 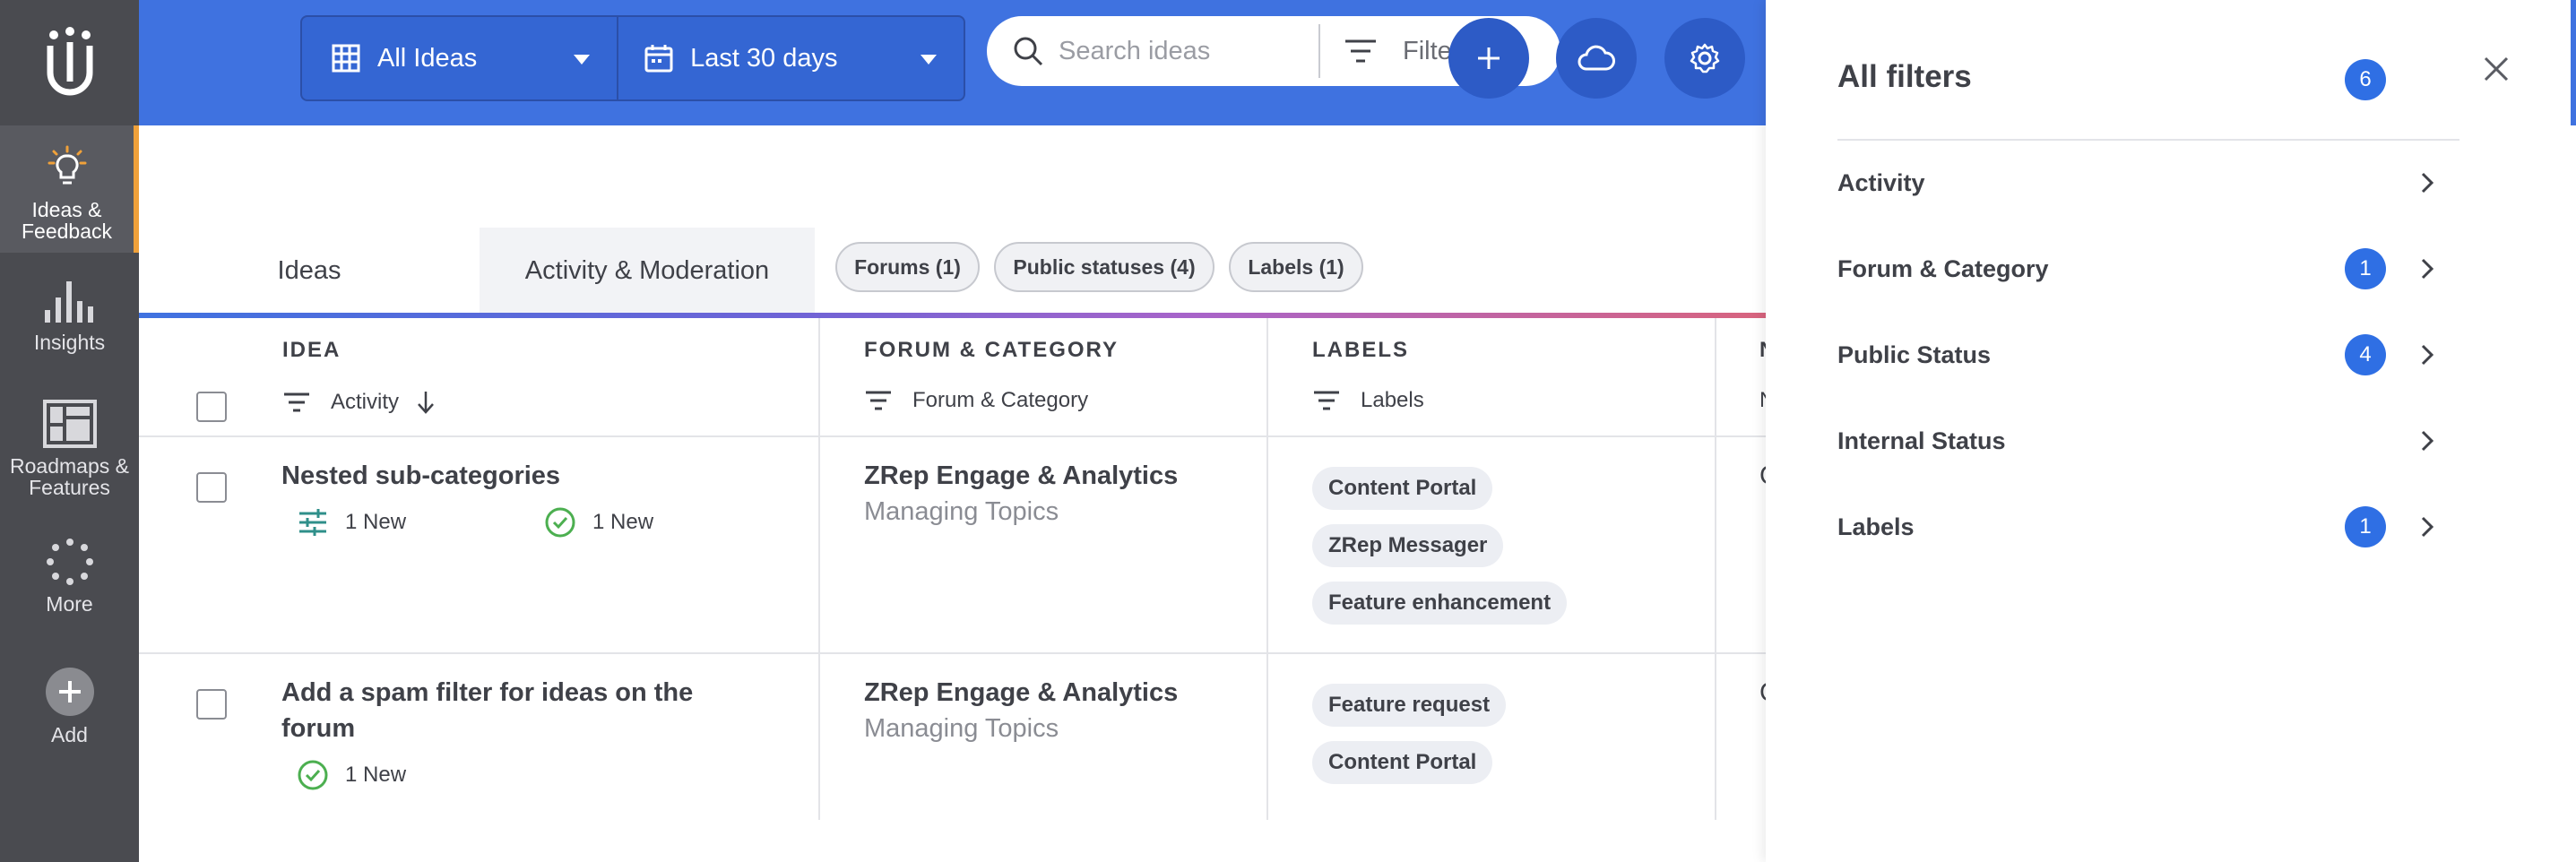 I want to click on subfilter-forum: Forum & Category, so click(x=976, y=400).